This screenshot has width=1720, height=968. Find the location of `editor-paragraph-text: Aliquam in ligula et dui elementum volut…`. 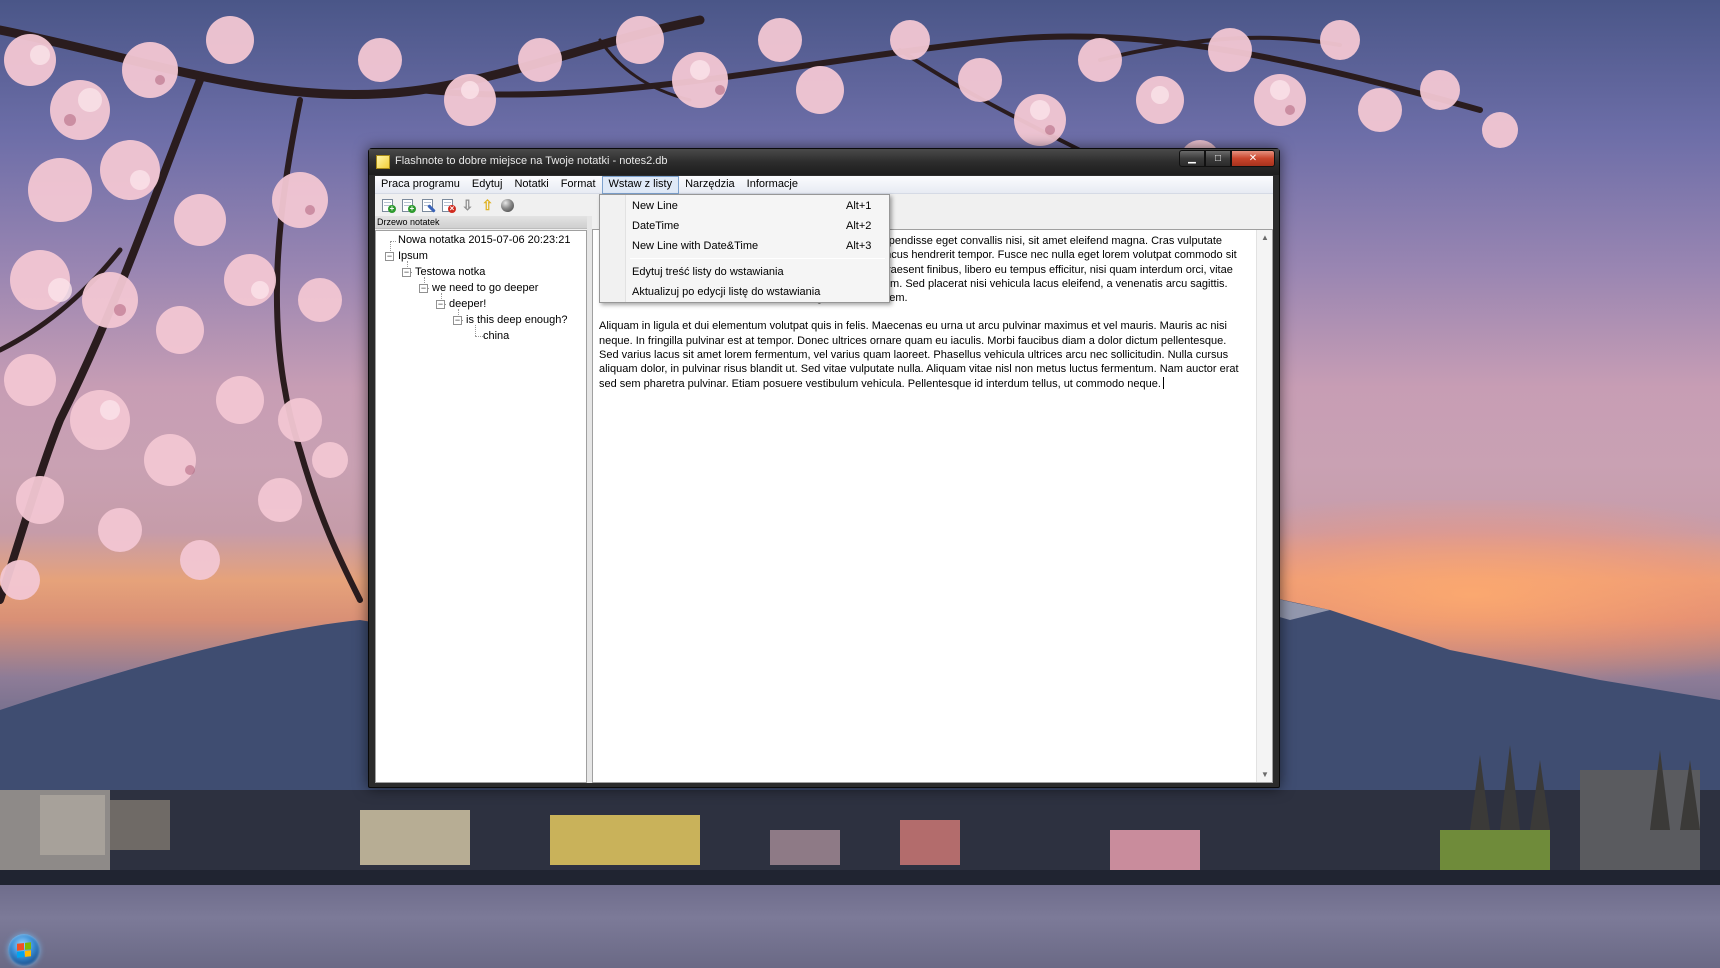

editor-paragraph-text: Aliquam in ligula et dui elementum volut… is located at coordinates (919, 355).